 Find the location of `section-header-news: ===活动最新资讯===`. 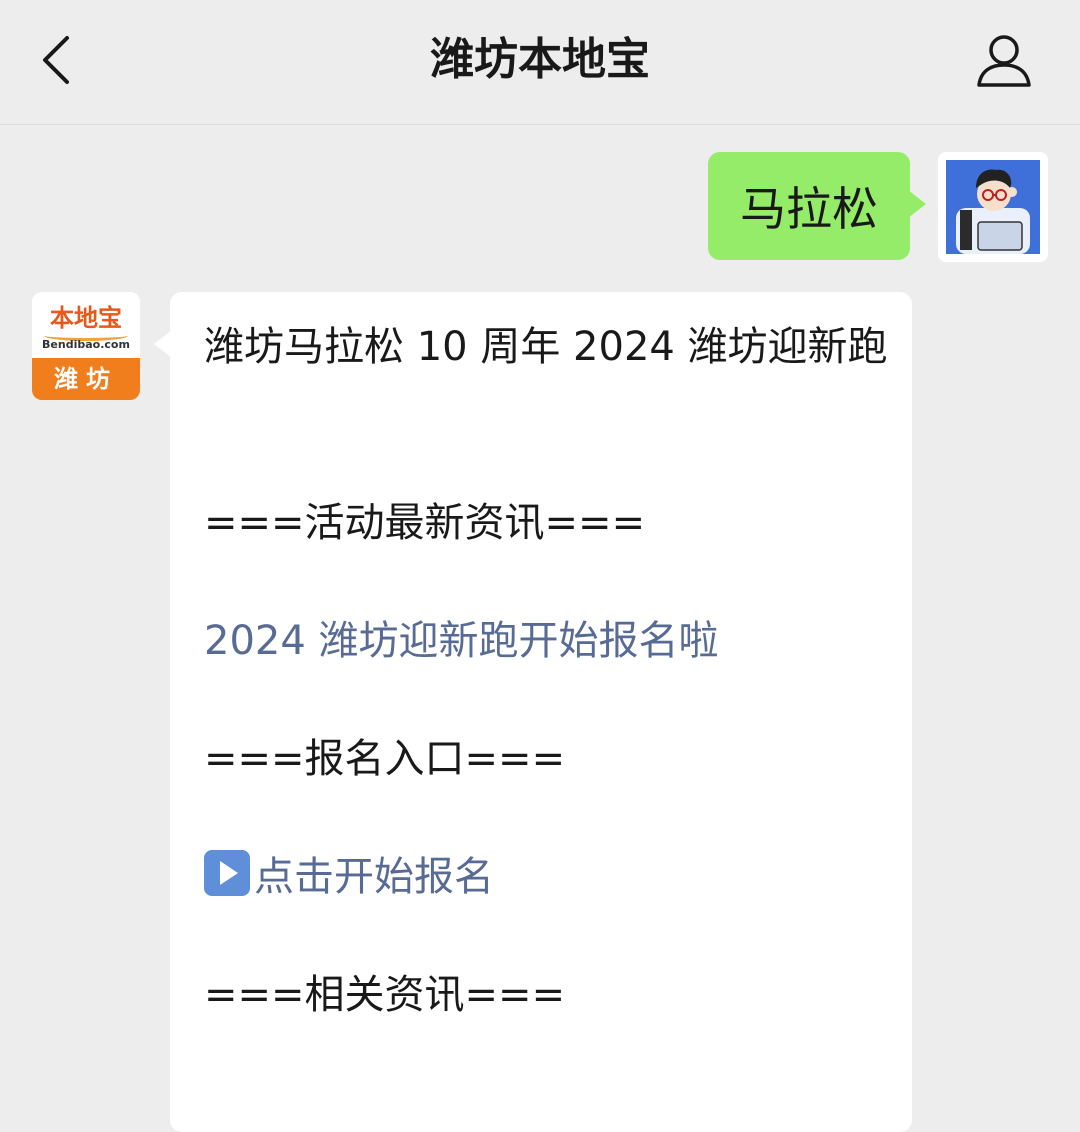

section-header-news: ===活动最新资讯=== is located at coordinates (425, 523).